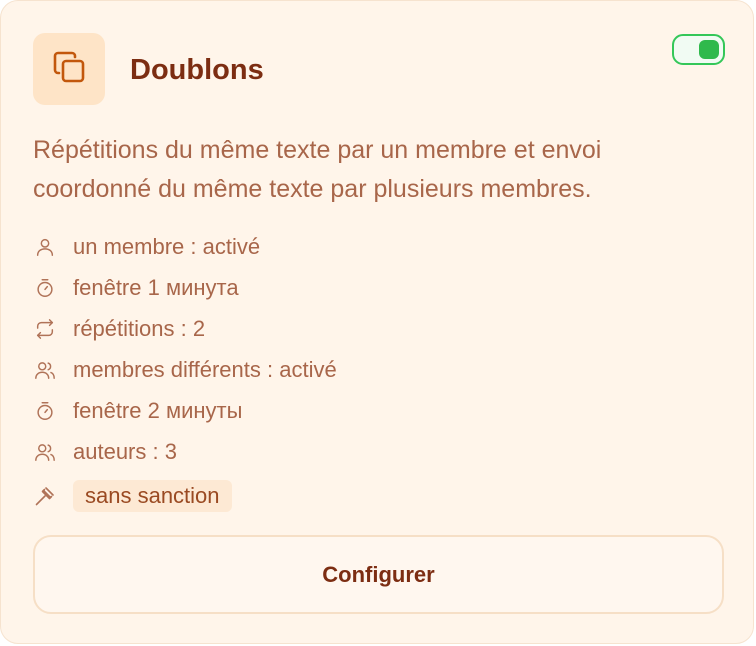  What do you see at coordinates (45, 496) in the screenshot?
I see `gavel-icon` at bounding box center [45, 496].